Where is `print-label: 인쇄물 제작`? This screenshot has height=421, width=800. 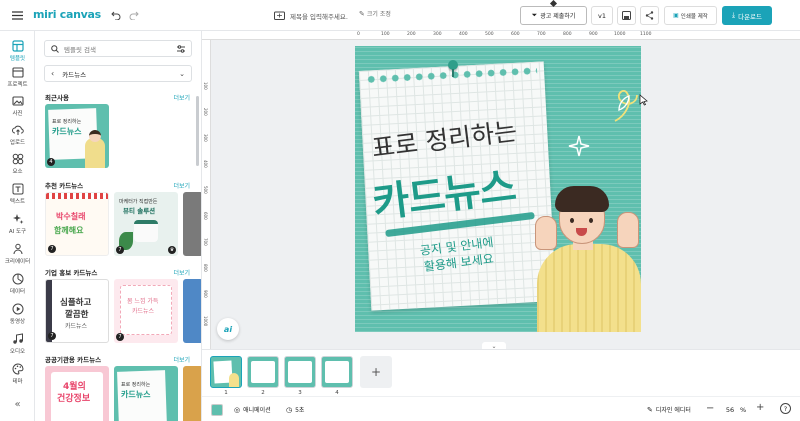
print-label: 인쇄물 제작 is located at coordinates (694, 16).